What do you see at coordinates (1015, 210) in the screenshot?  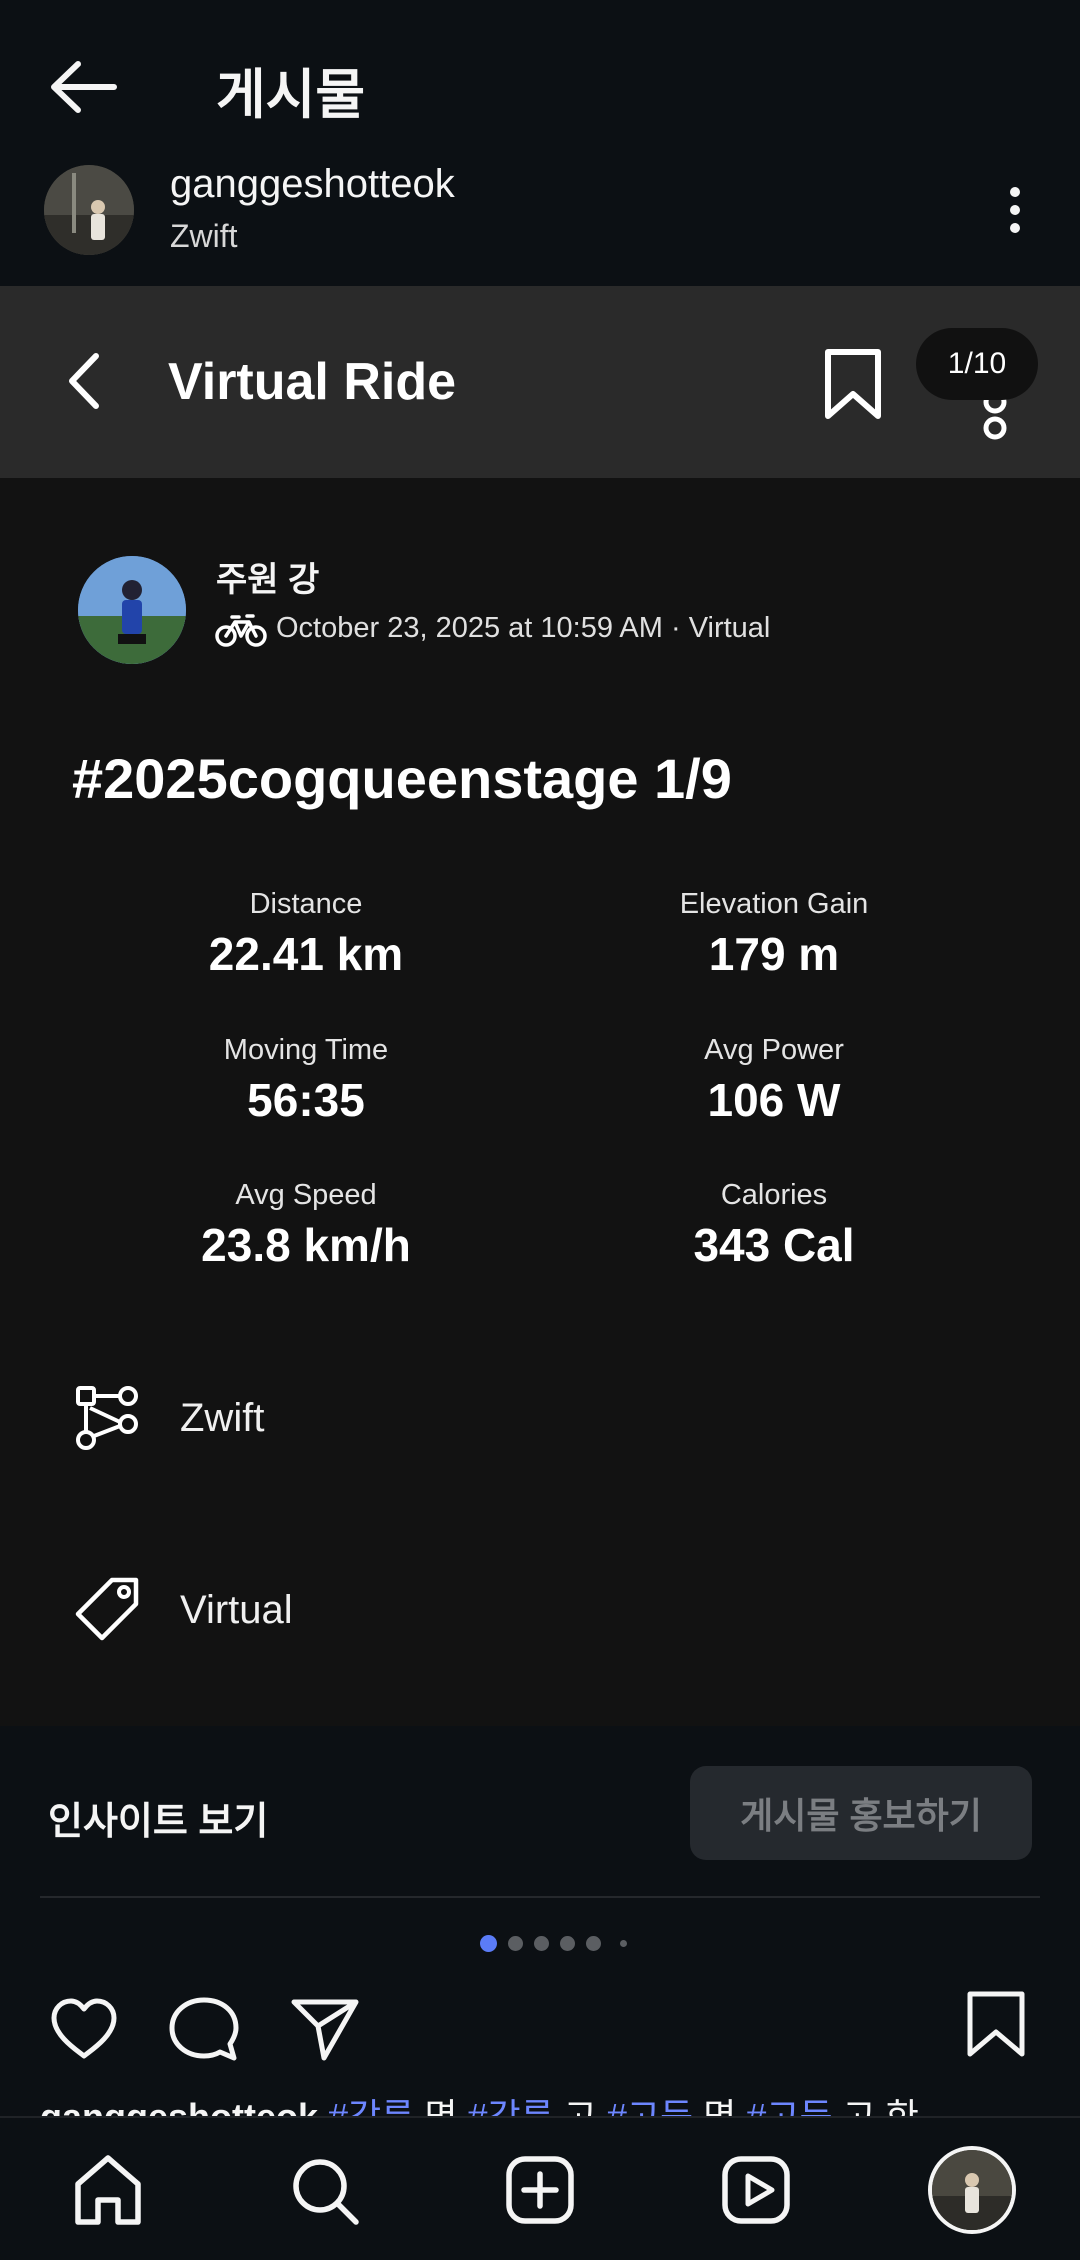 I see `more-options-icon` at bounding box center [1015, 210].